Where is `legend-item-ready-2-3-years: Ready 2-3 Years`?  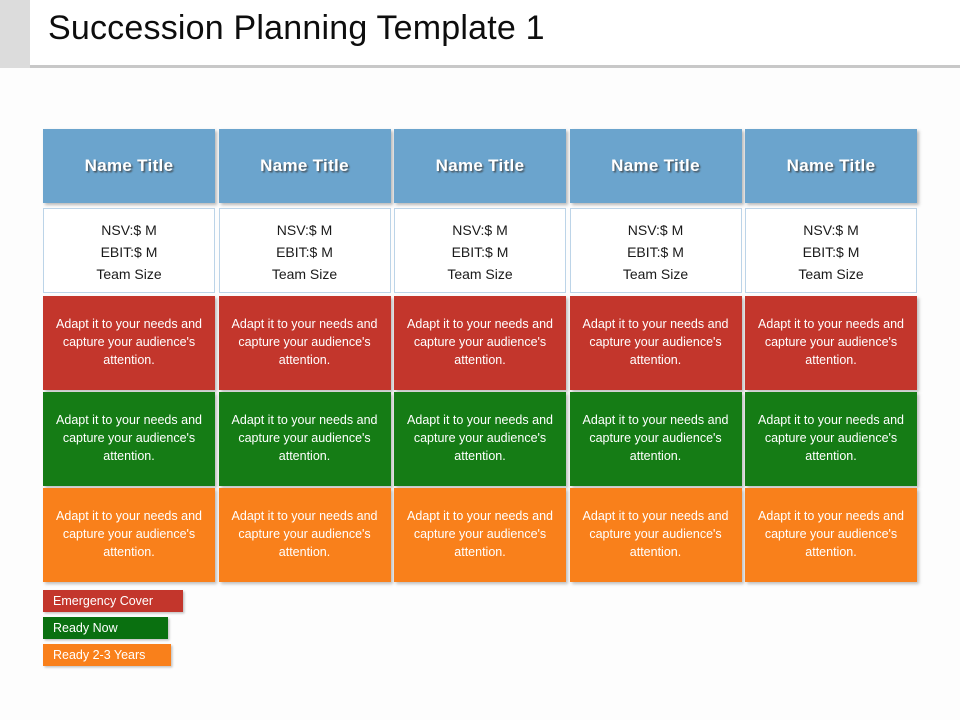 legend-item-ready-2-3-years: Ready 2-3 Years is located at coordinates (107, 655).